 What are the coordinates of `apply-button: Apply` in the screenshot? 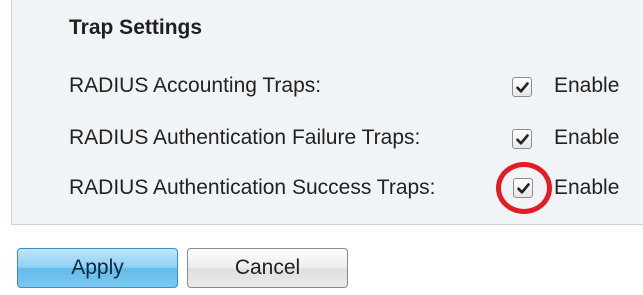 It's located at (97, 268).